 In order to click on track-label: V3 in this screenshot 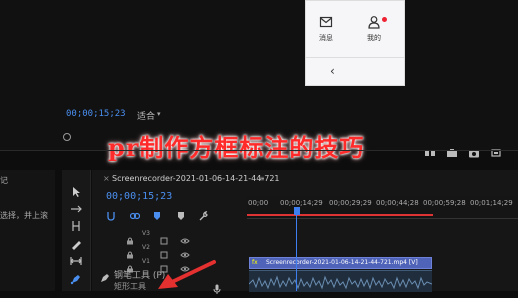, I will do `click(146, 233)`.